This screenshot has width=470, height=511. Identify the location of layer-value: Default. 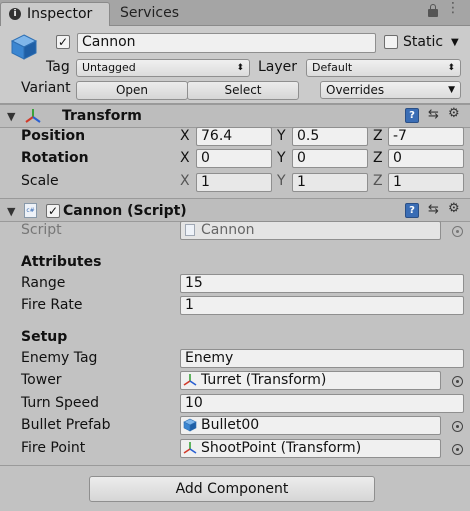
(332, 67).